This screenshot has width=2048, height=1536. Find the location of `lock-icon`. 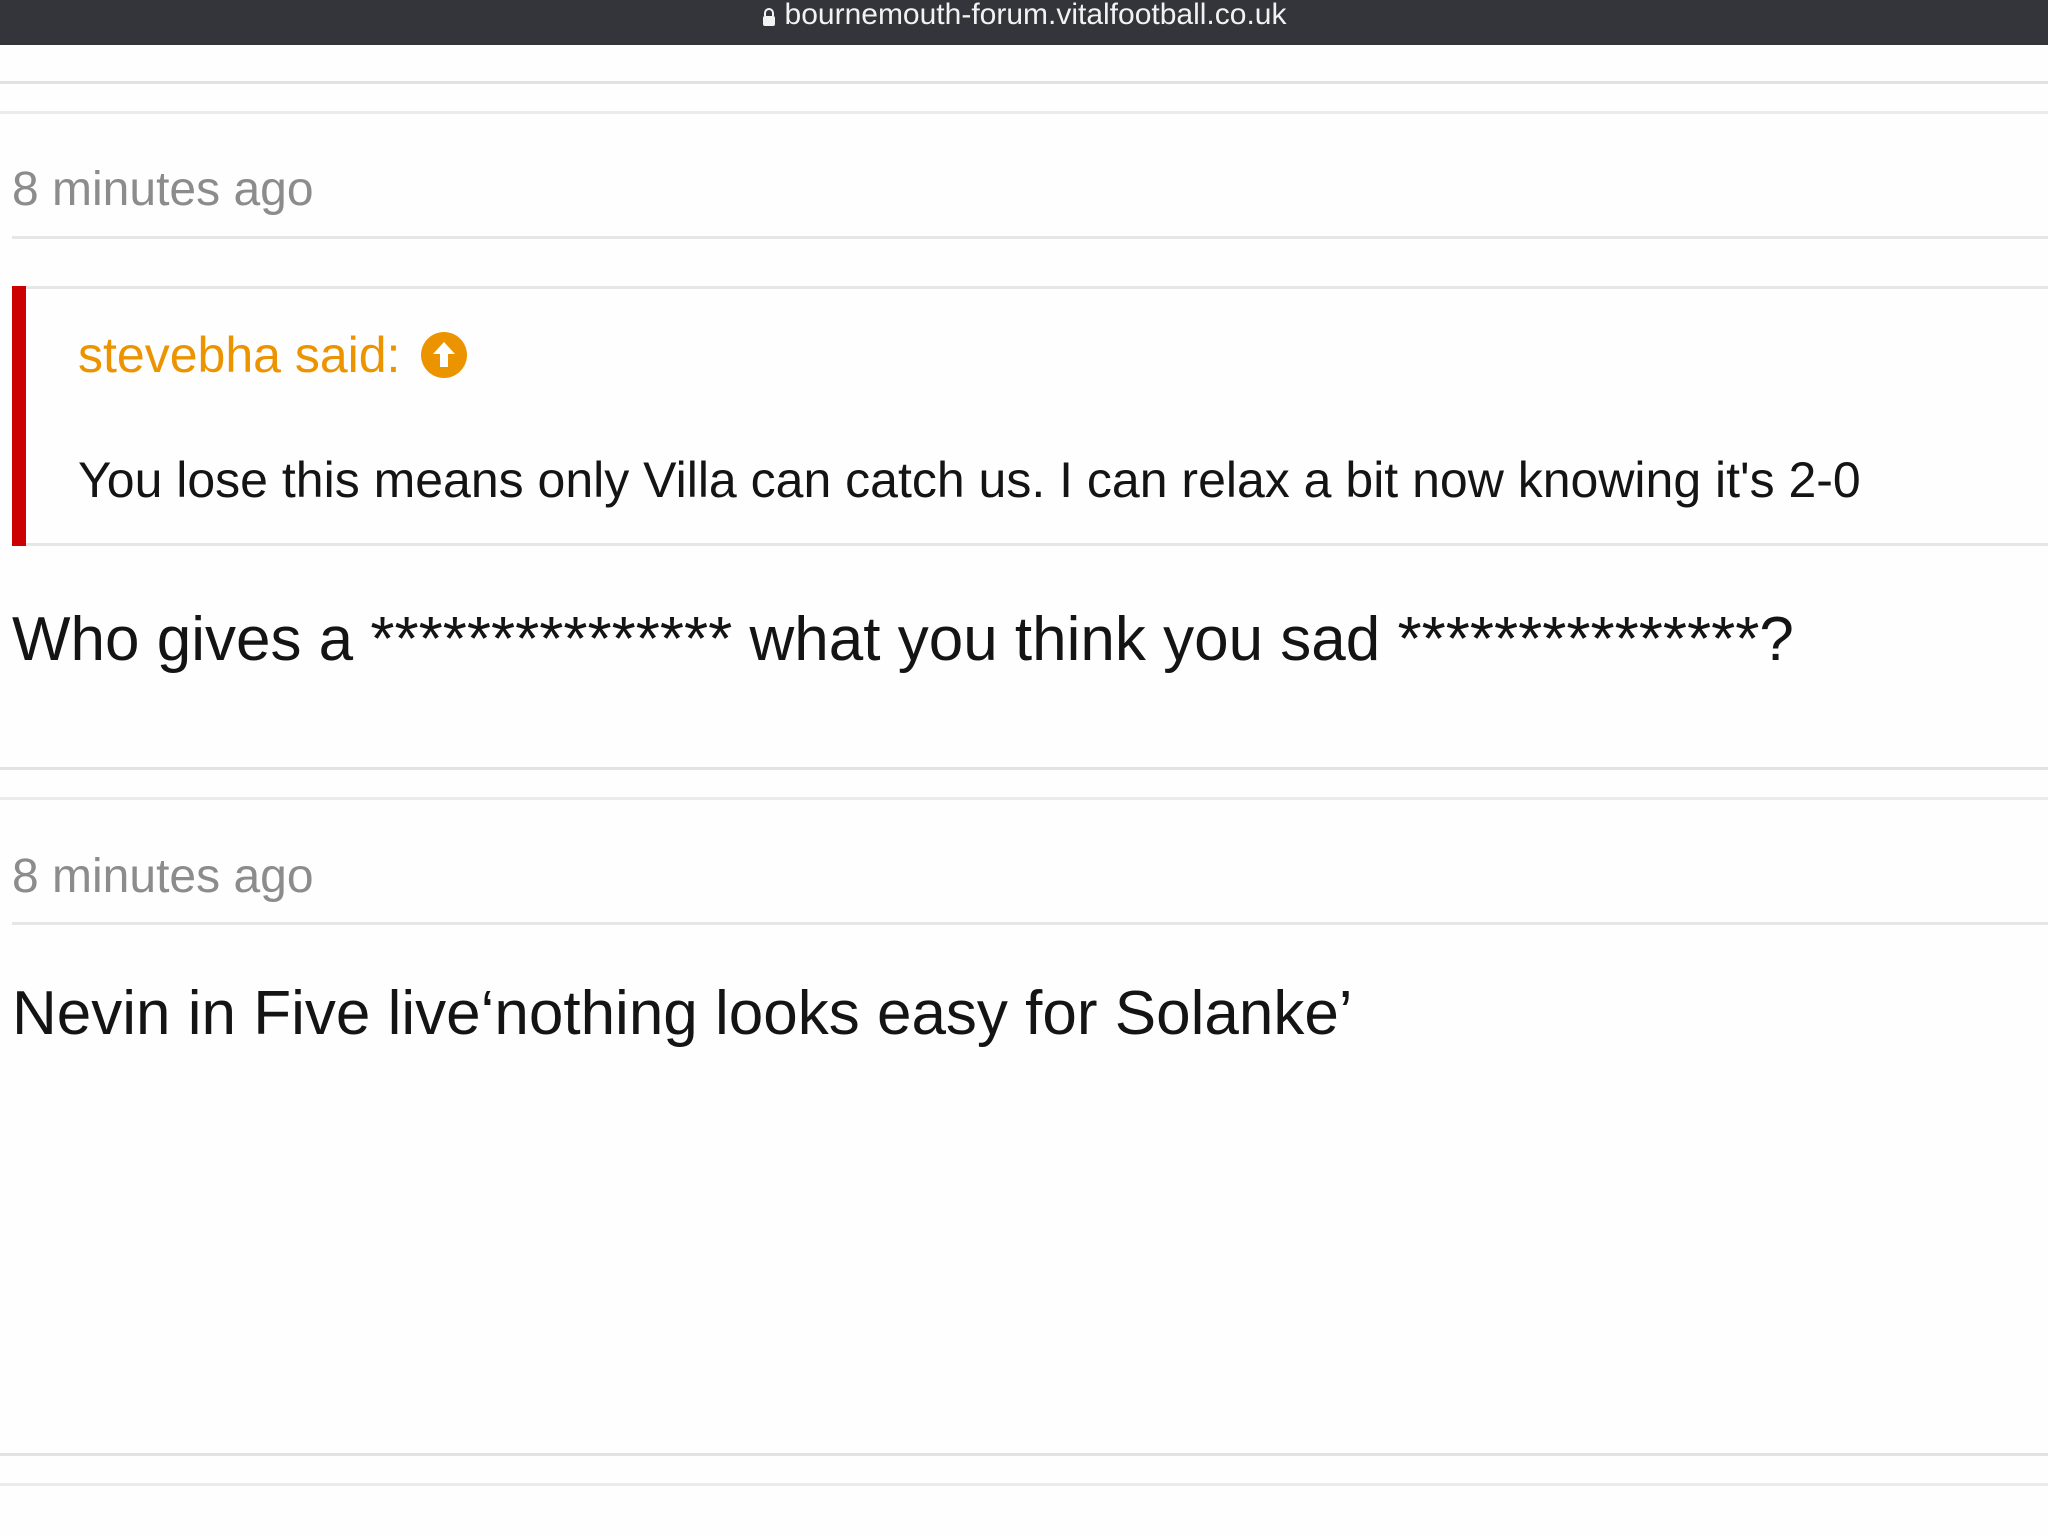

lock-icon is located at coordinates (768, 16).